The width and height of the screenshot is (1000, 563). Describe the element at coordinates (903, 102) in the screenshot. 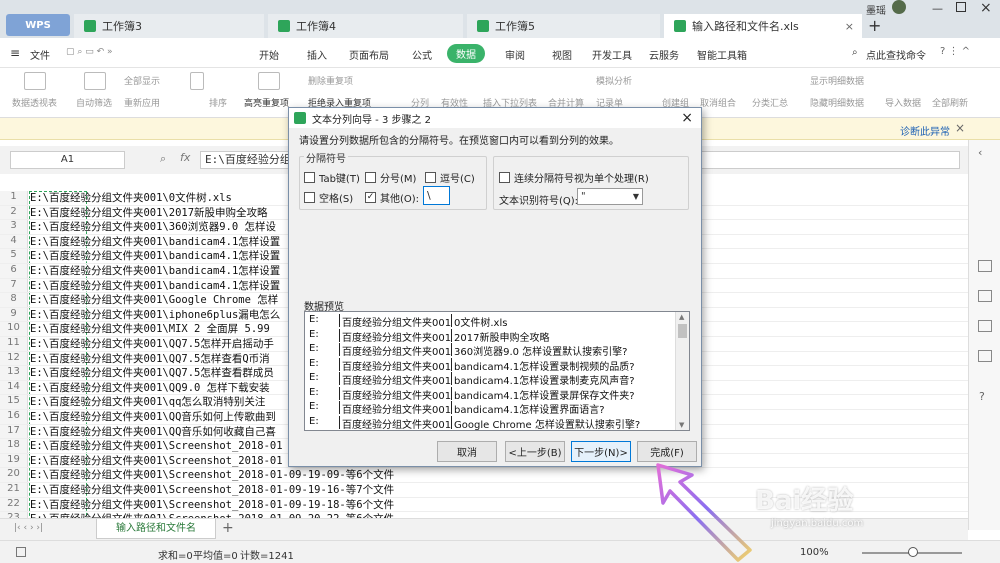

I see `ribbon-import-data: 导入数据` at that location.